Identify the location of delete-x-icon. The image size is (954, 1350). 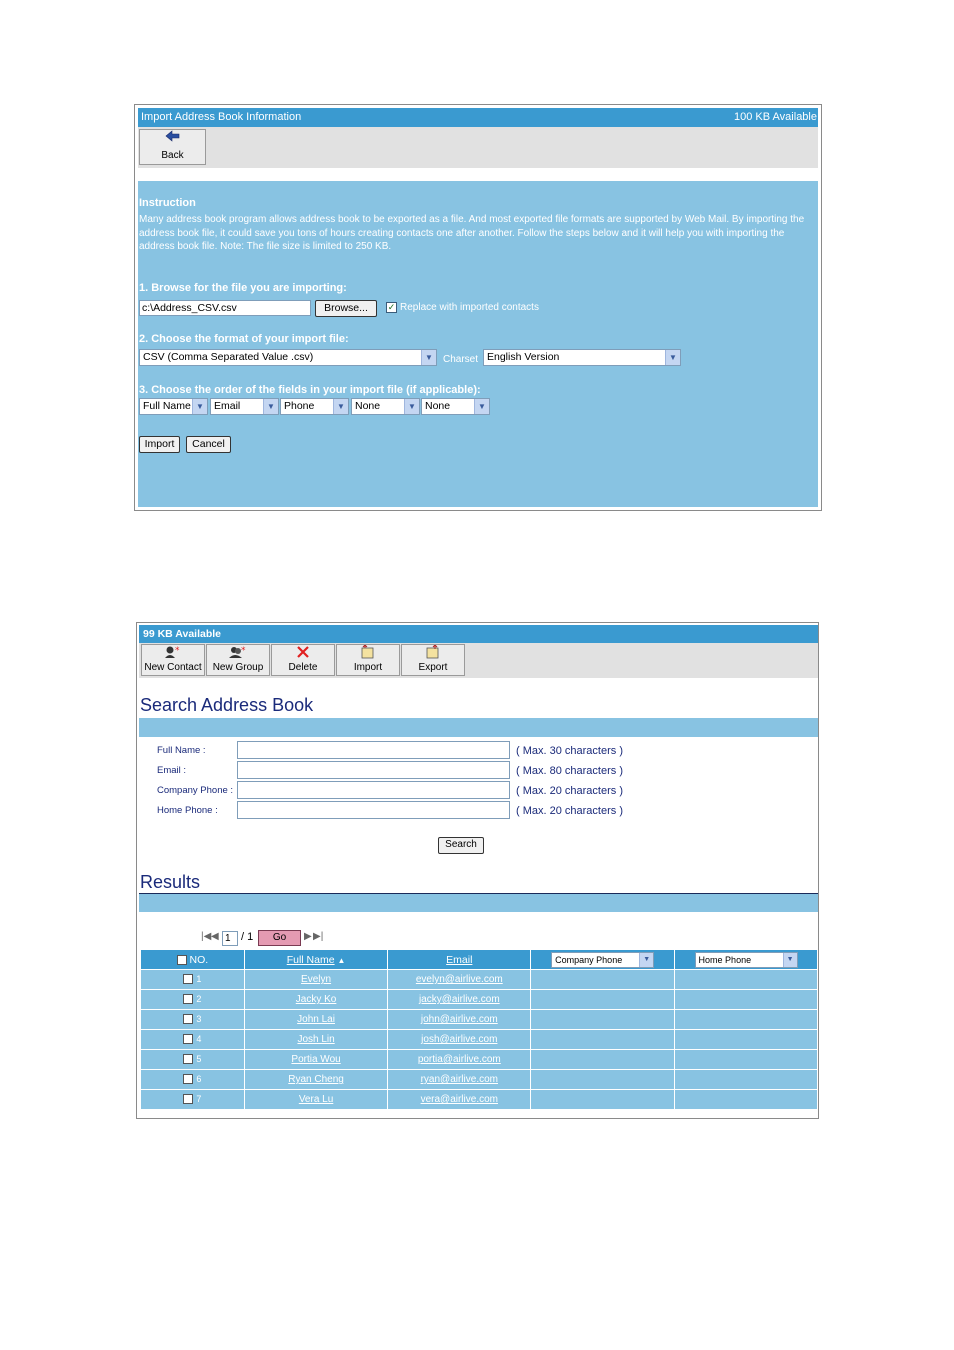
(303, 653).